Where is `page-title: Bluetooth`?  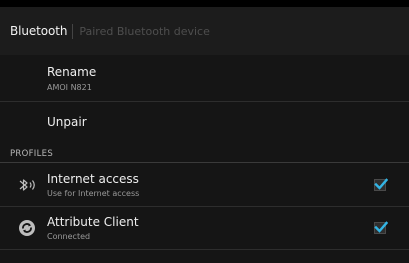 page-title: Bluetooth is located at coordinates (38, 31).